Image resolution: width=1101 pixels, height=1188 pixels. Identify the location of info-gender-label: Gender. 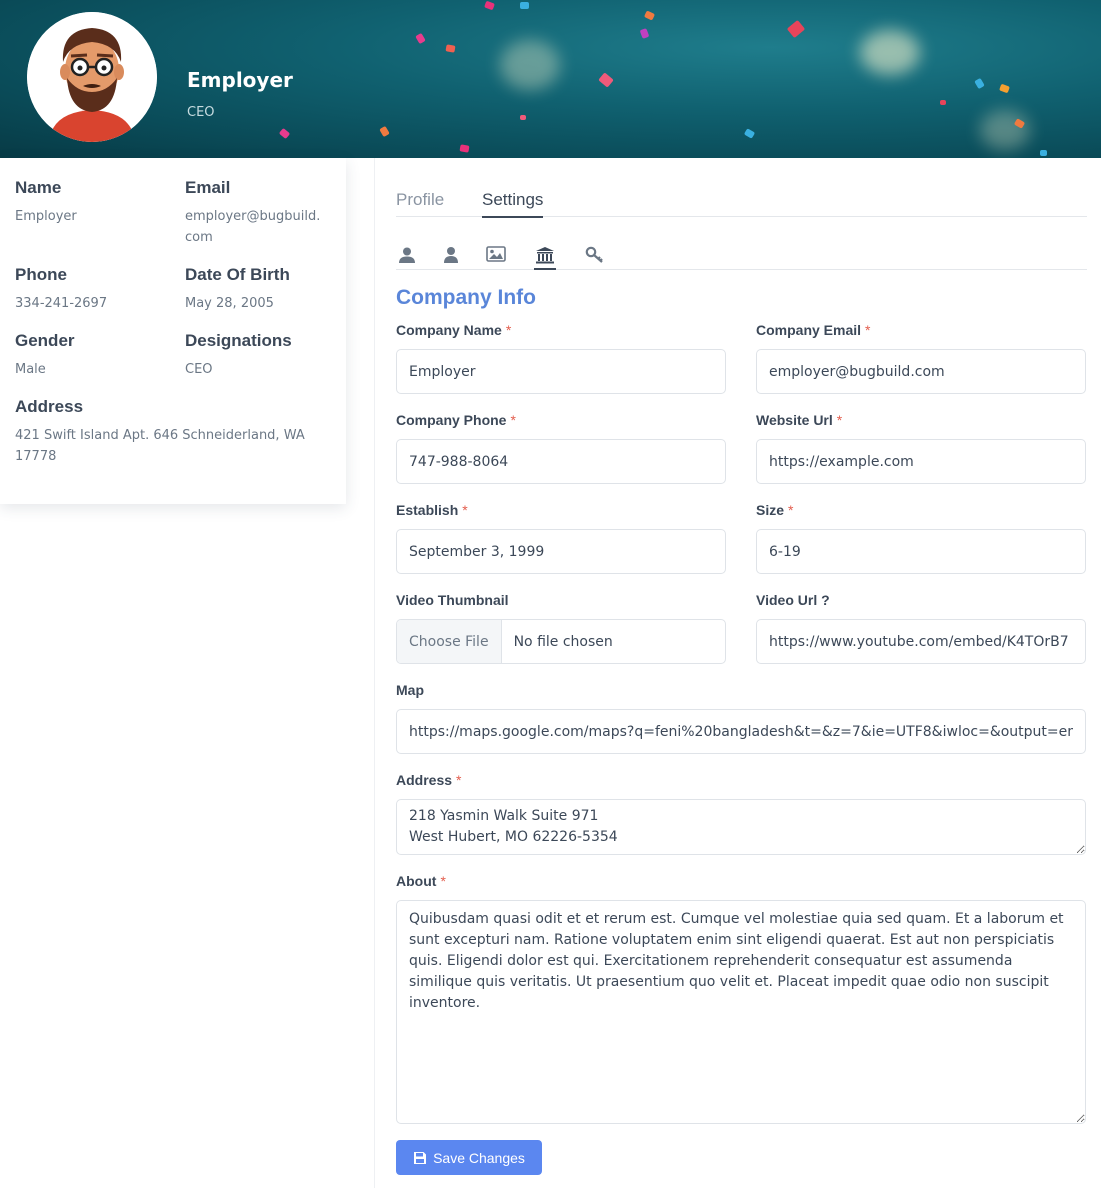
(45, 340).